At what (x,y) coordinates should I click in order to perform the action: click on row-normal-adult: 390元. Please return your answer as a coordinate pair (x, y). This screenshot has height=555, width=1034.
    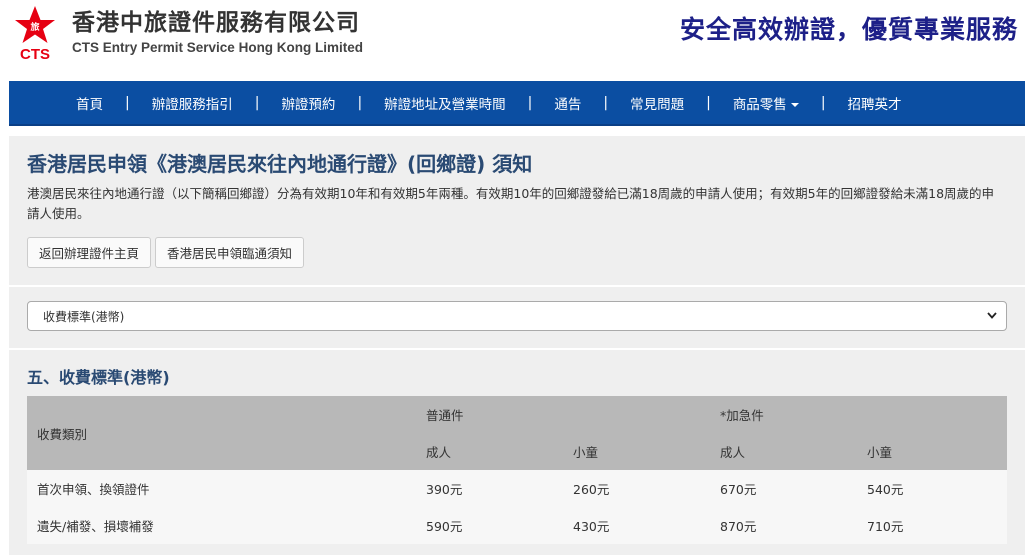
    Looking at the image, I should click on (489, 488).